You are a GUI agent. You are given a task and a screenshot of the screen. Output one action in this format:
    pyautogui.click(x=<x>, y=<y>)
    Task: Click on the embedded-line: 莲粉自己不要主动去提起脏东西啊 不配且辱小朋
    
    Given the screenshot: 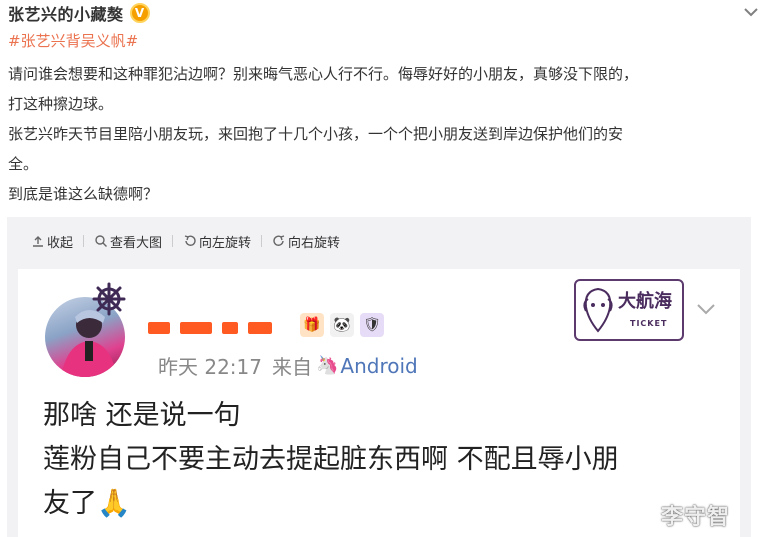 What is the action you would take?
    pyautogui.click(x=331, y=459)
    